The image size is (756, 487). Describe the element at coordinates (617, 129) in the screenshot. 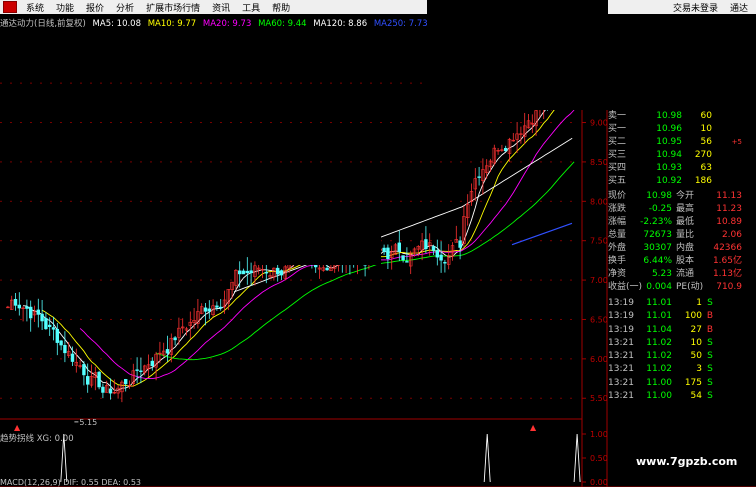

I see `buy-label: 买一` at that location.